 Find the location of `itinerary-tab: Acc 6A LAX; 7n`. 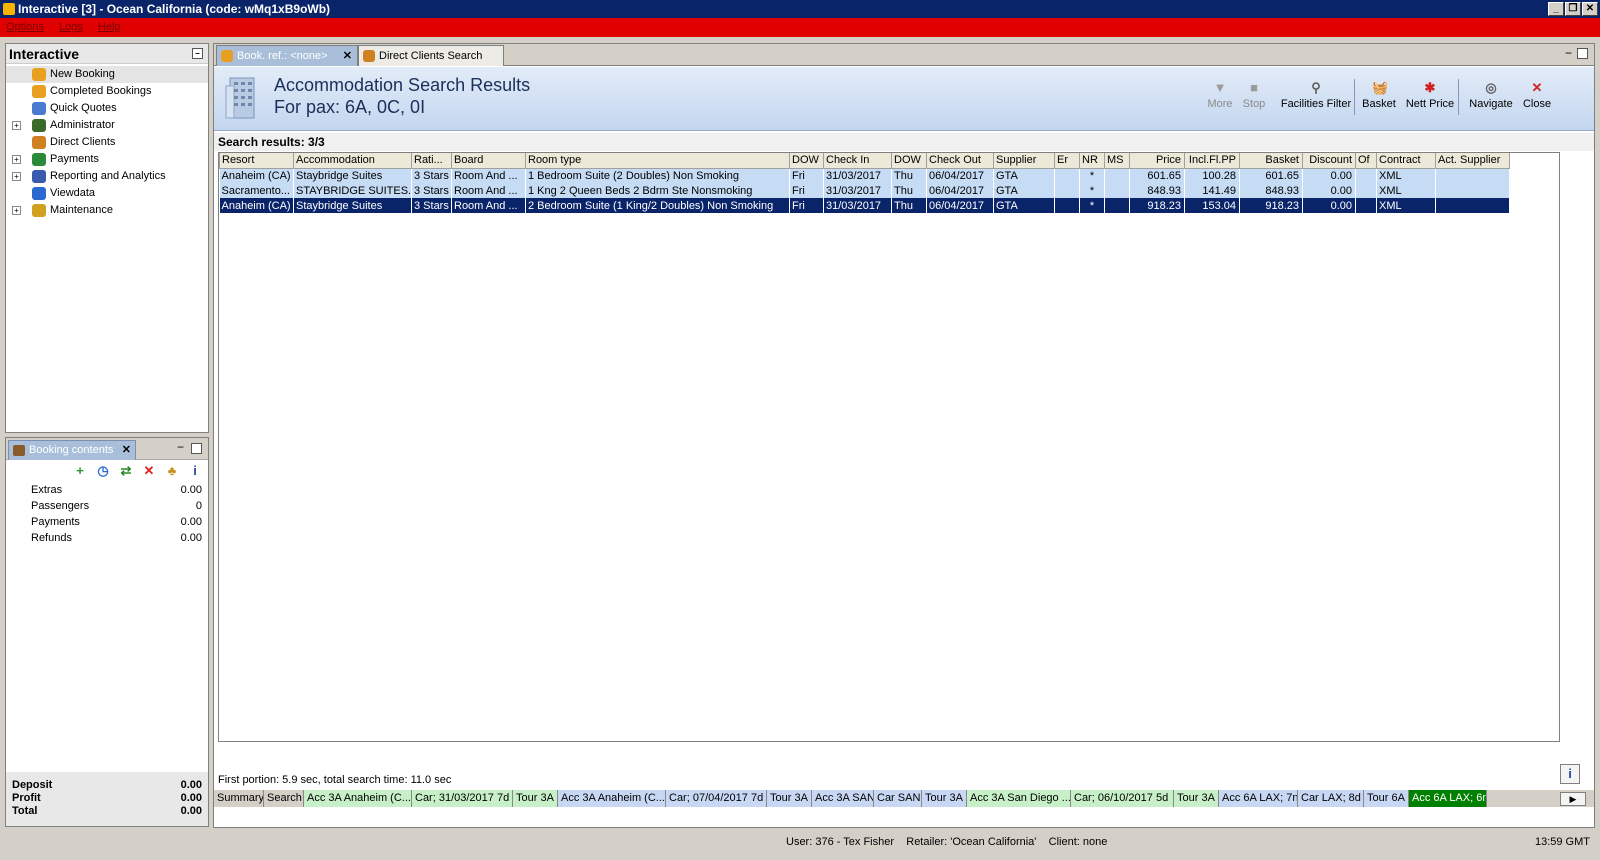

itinerary-tab: Acc 6A LAX; 7n is located at coordinates (1258, 798).